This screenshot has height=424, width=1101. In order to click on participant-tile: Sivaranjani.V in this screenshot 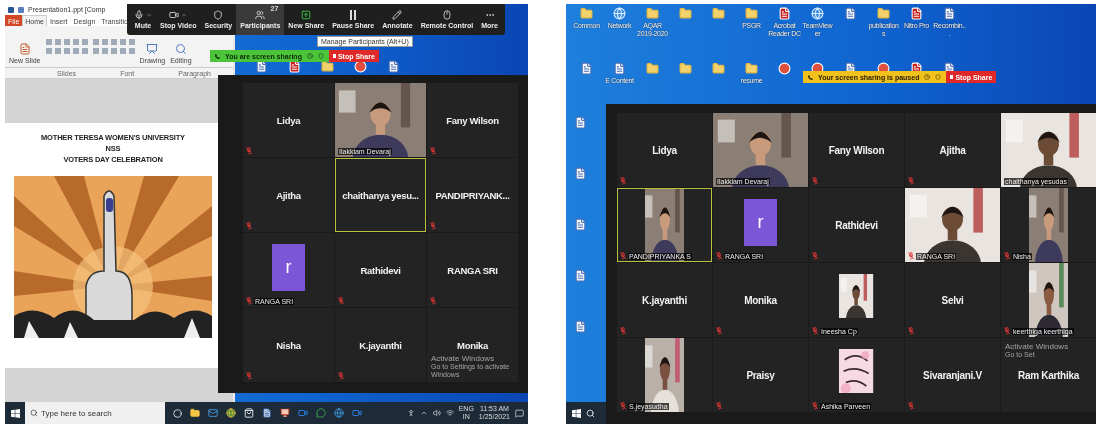, I will do `click(952, 375)`.